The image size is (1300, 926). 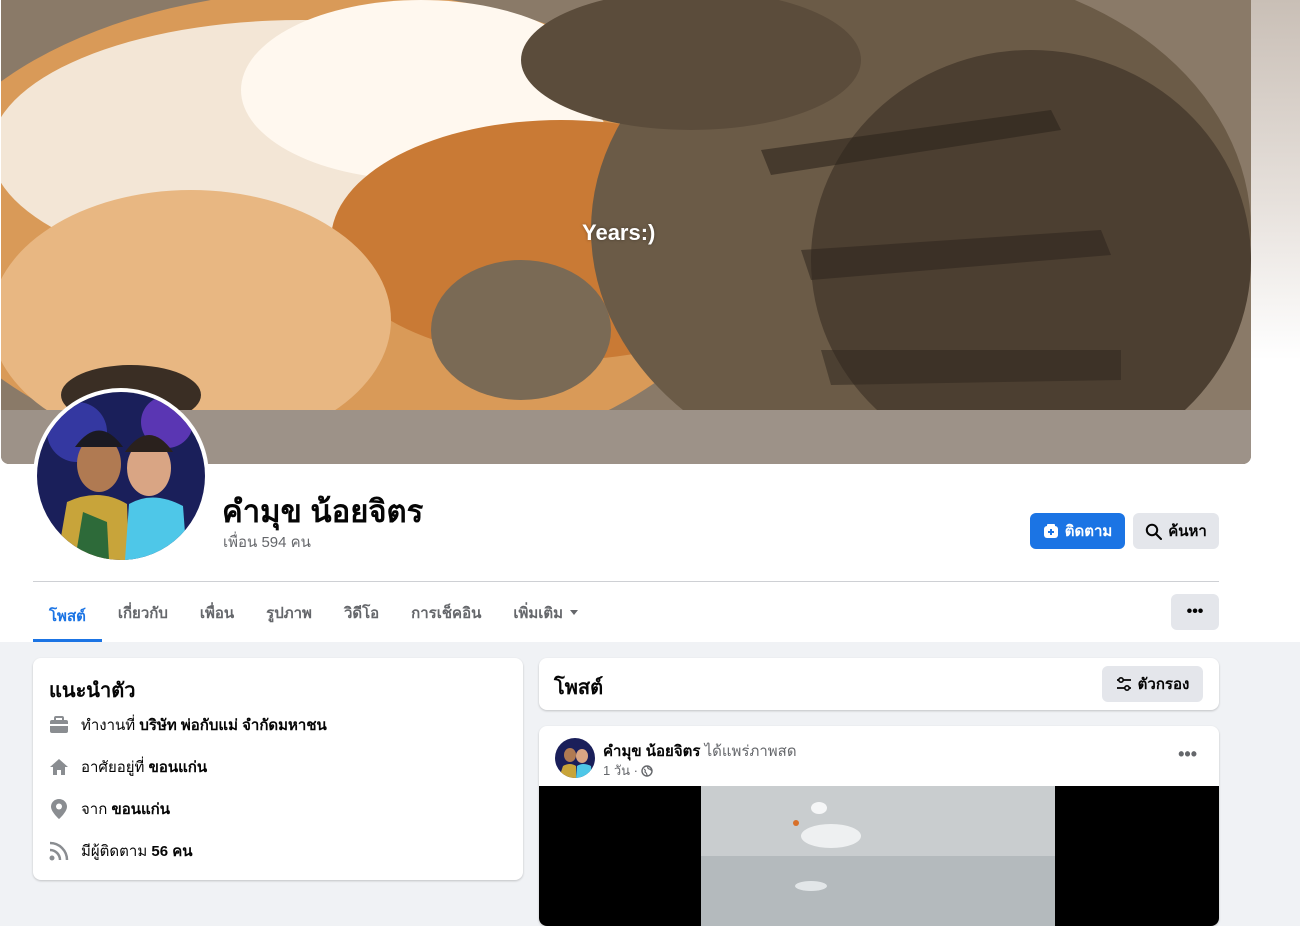 I want to click on post-card: คำมุข น้อยจิตร ได้แพร่ภาพสด 1 วัน · •••, so click(x=879, y=826).